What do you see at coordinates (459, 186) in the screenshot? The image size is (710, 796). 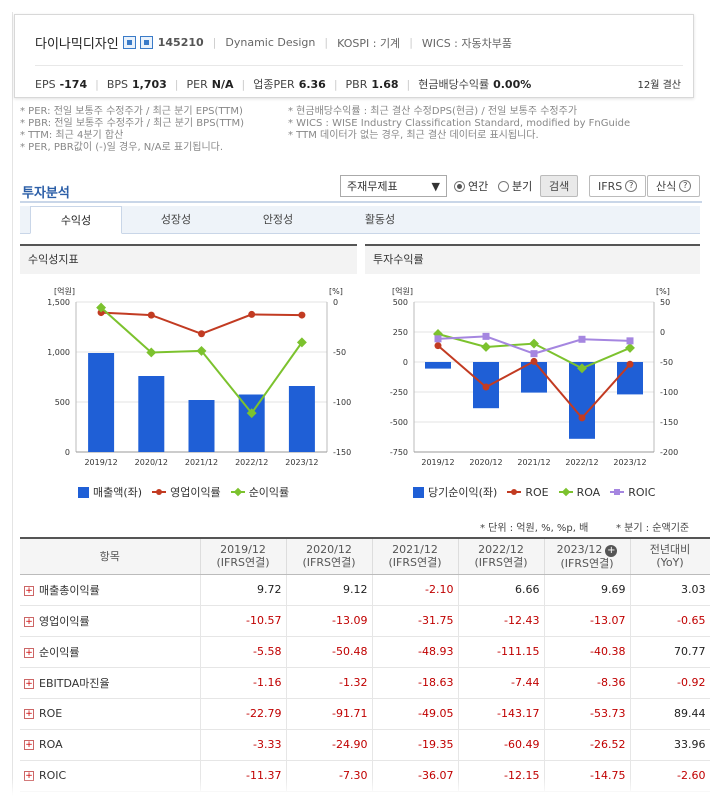 I see `radio-annual-icon` at bounding box center [459, 186].